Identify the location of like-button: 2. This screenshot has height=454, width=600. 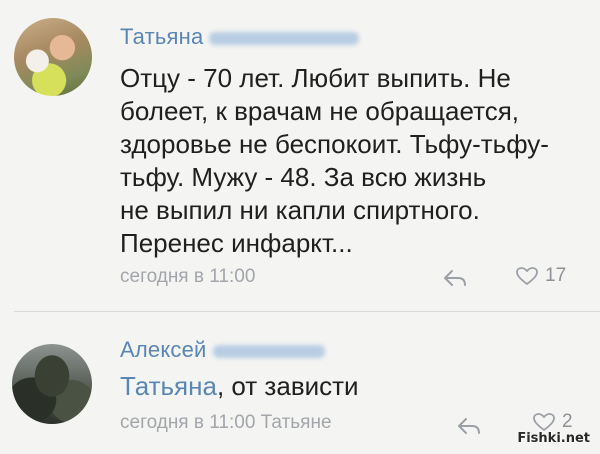
(552, 422).